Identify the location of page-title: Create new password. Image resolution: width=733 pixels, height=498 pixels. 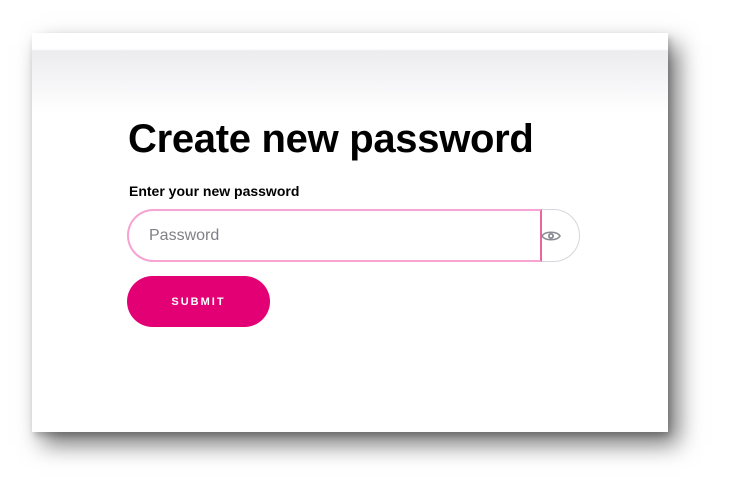
(331, 139).